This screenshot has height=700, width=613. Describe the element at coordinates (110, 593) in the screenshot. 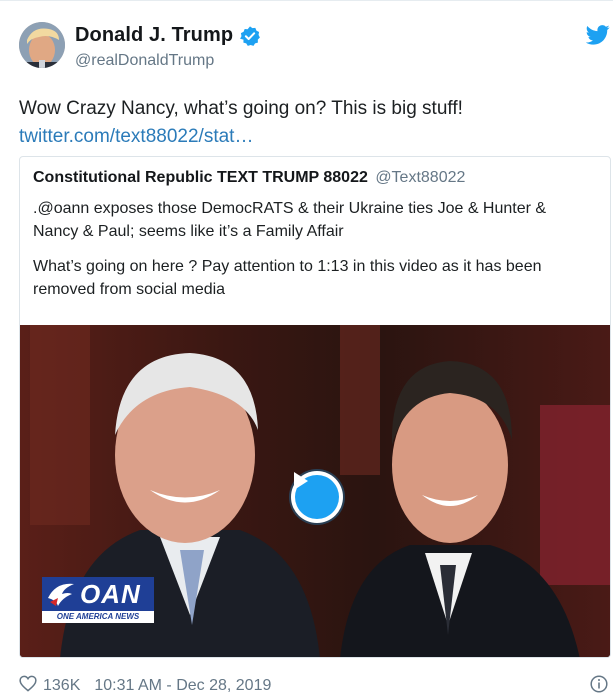

I see `oan-logo-text: OAN` at that location.